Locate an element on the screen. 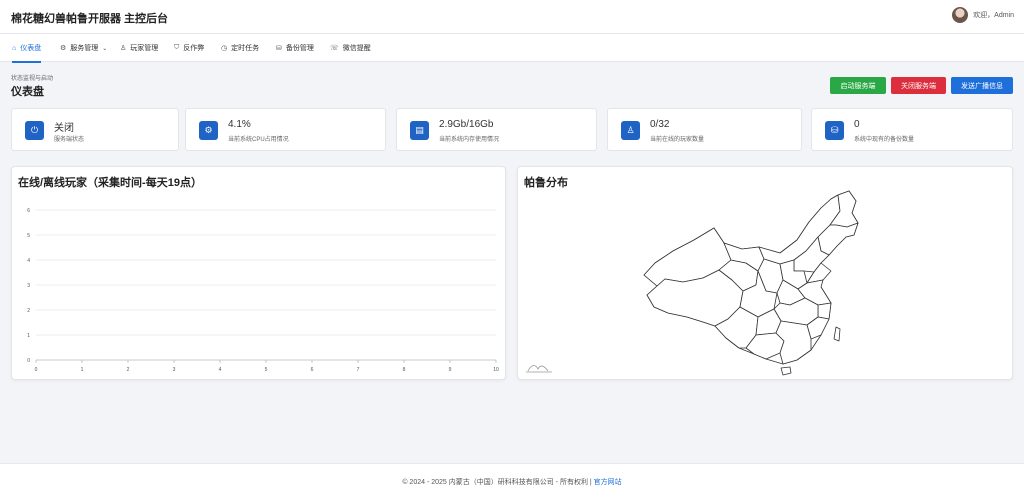 The width and height of the screenshot is (1024, 498). player-icon: ♙ is located at coordinates (630, 130).